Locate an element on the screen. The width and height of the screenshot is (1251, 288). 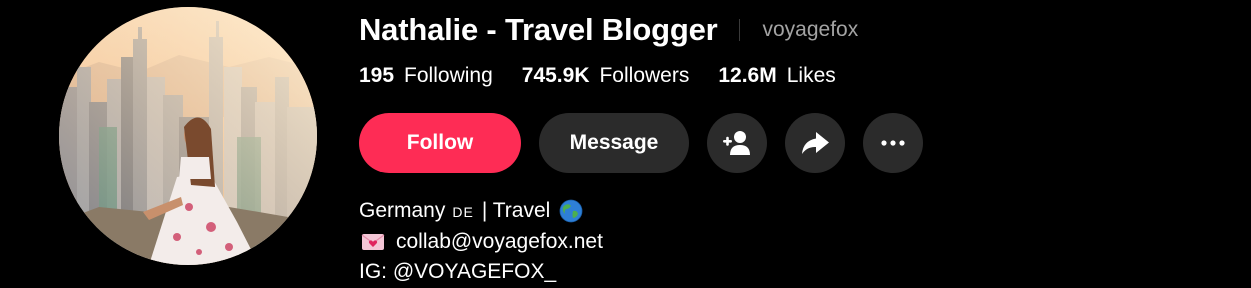
envelope-heart-icon is located at coordinates (373, 242).